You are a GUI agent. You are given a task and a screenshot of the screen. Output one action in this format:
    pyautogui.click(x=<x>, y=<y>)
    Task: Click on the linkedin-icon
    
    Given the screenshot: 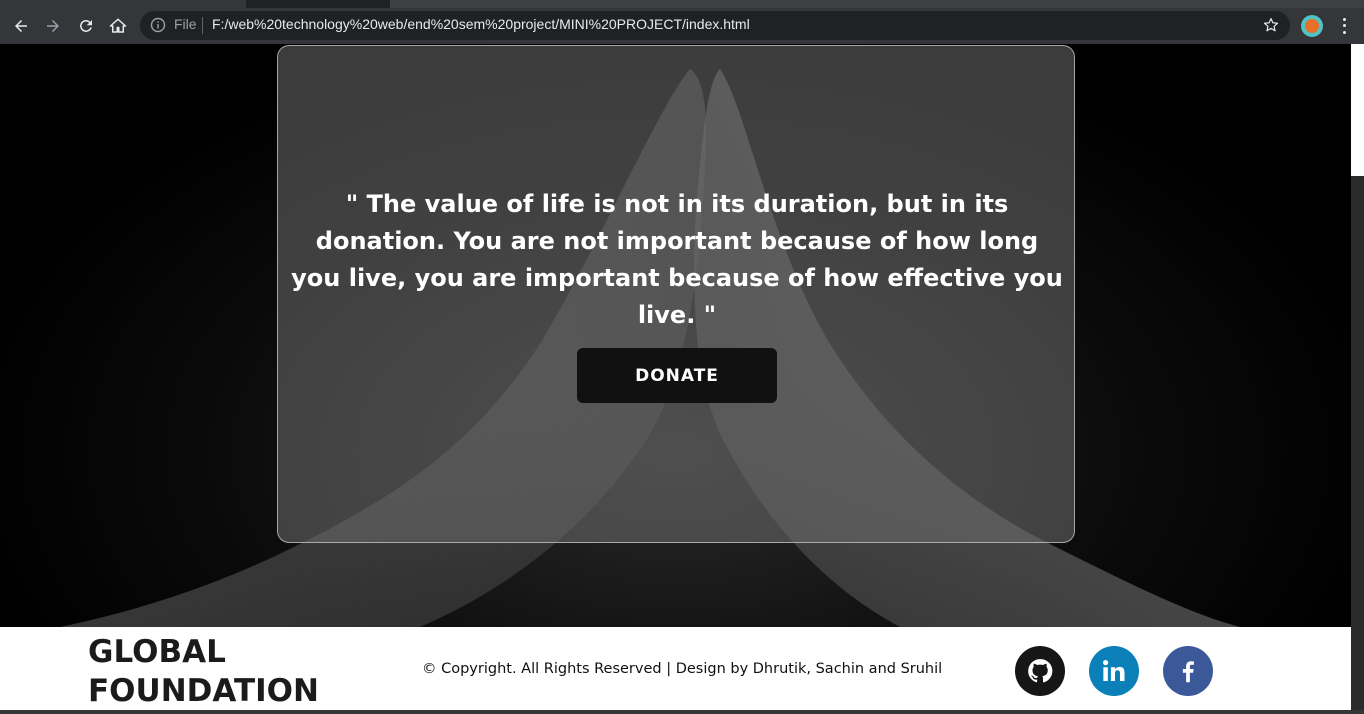 What is the action you would take?
    pyautogui.click(x=1114, y=670)
    